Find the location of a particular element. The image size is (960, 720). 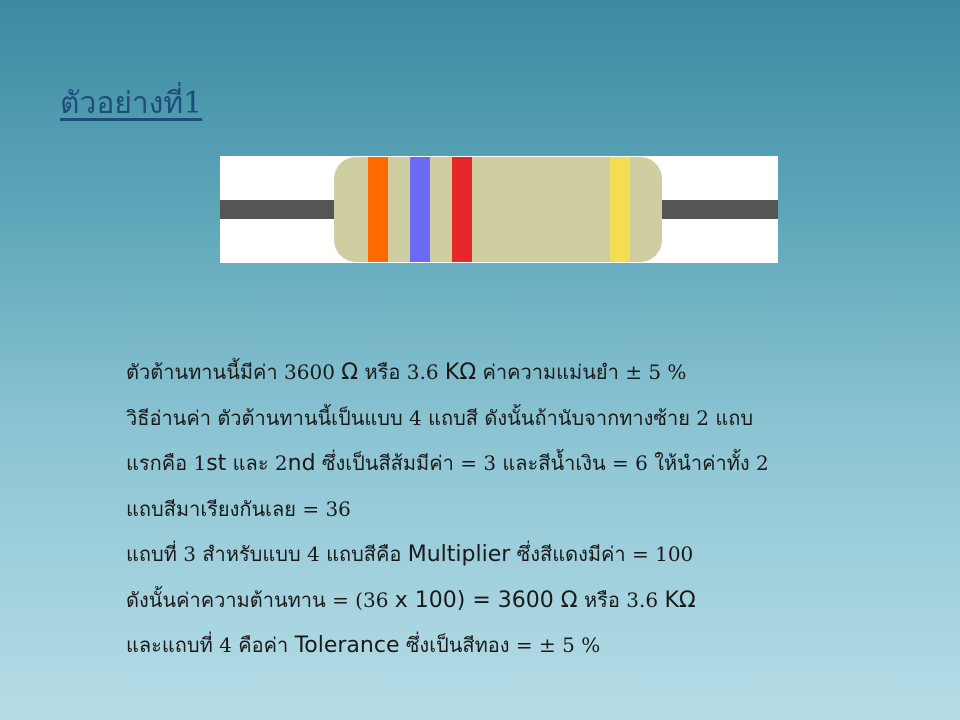

text-segment: แรกคือ 1 is located at coordinates (166, 463).